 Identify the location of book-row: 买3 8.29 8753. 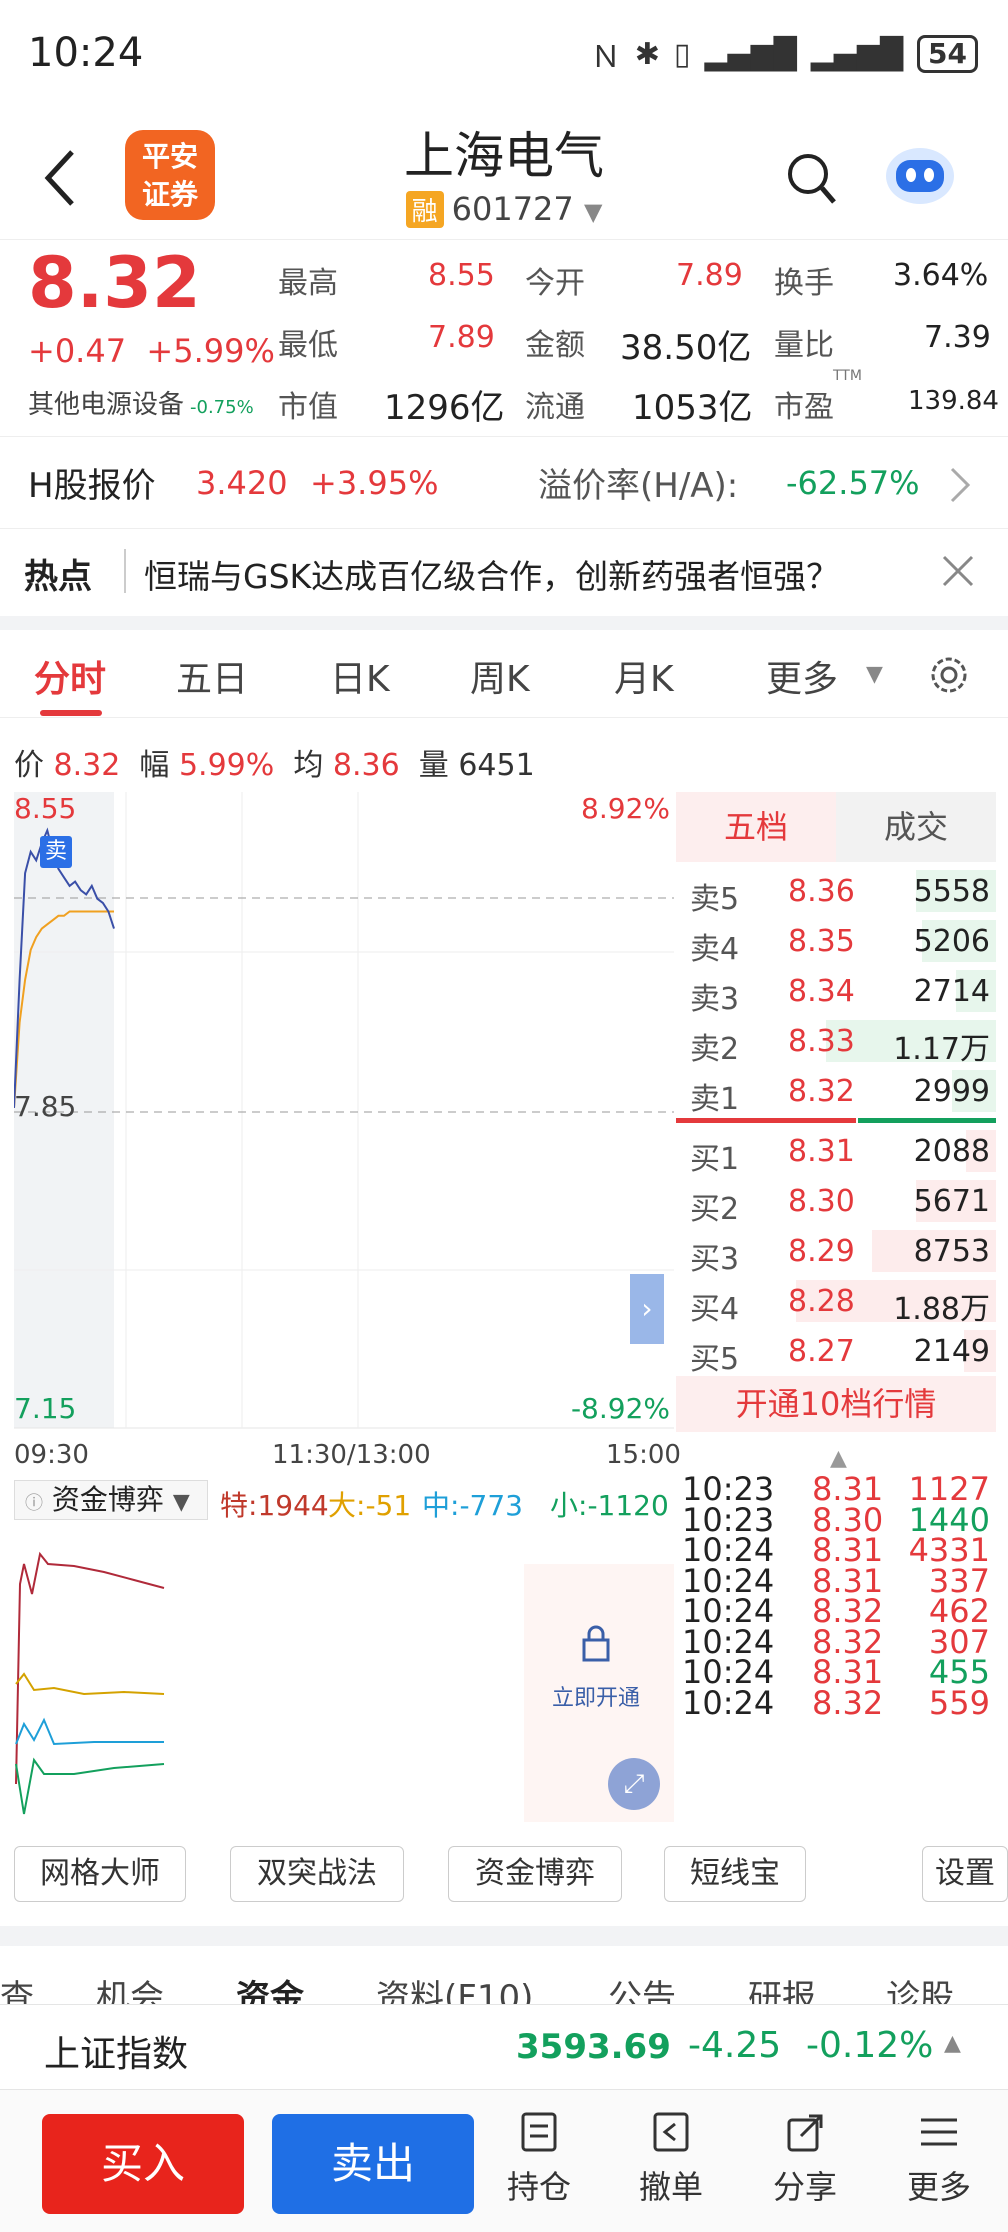
(836, 1251).